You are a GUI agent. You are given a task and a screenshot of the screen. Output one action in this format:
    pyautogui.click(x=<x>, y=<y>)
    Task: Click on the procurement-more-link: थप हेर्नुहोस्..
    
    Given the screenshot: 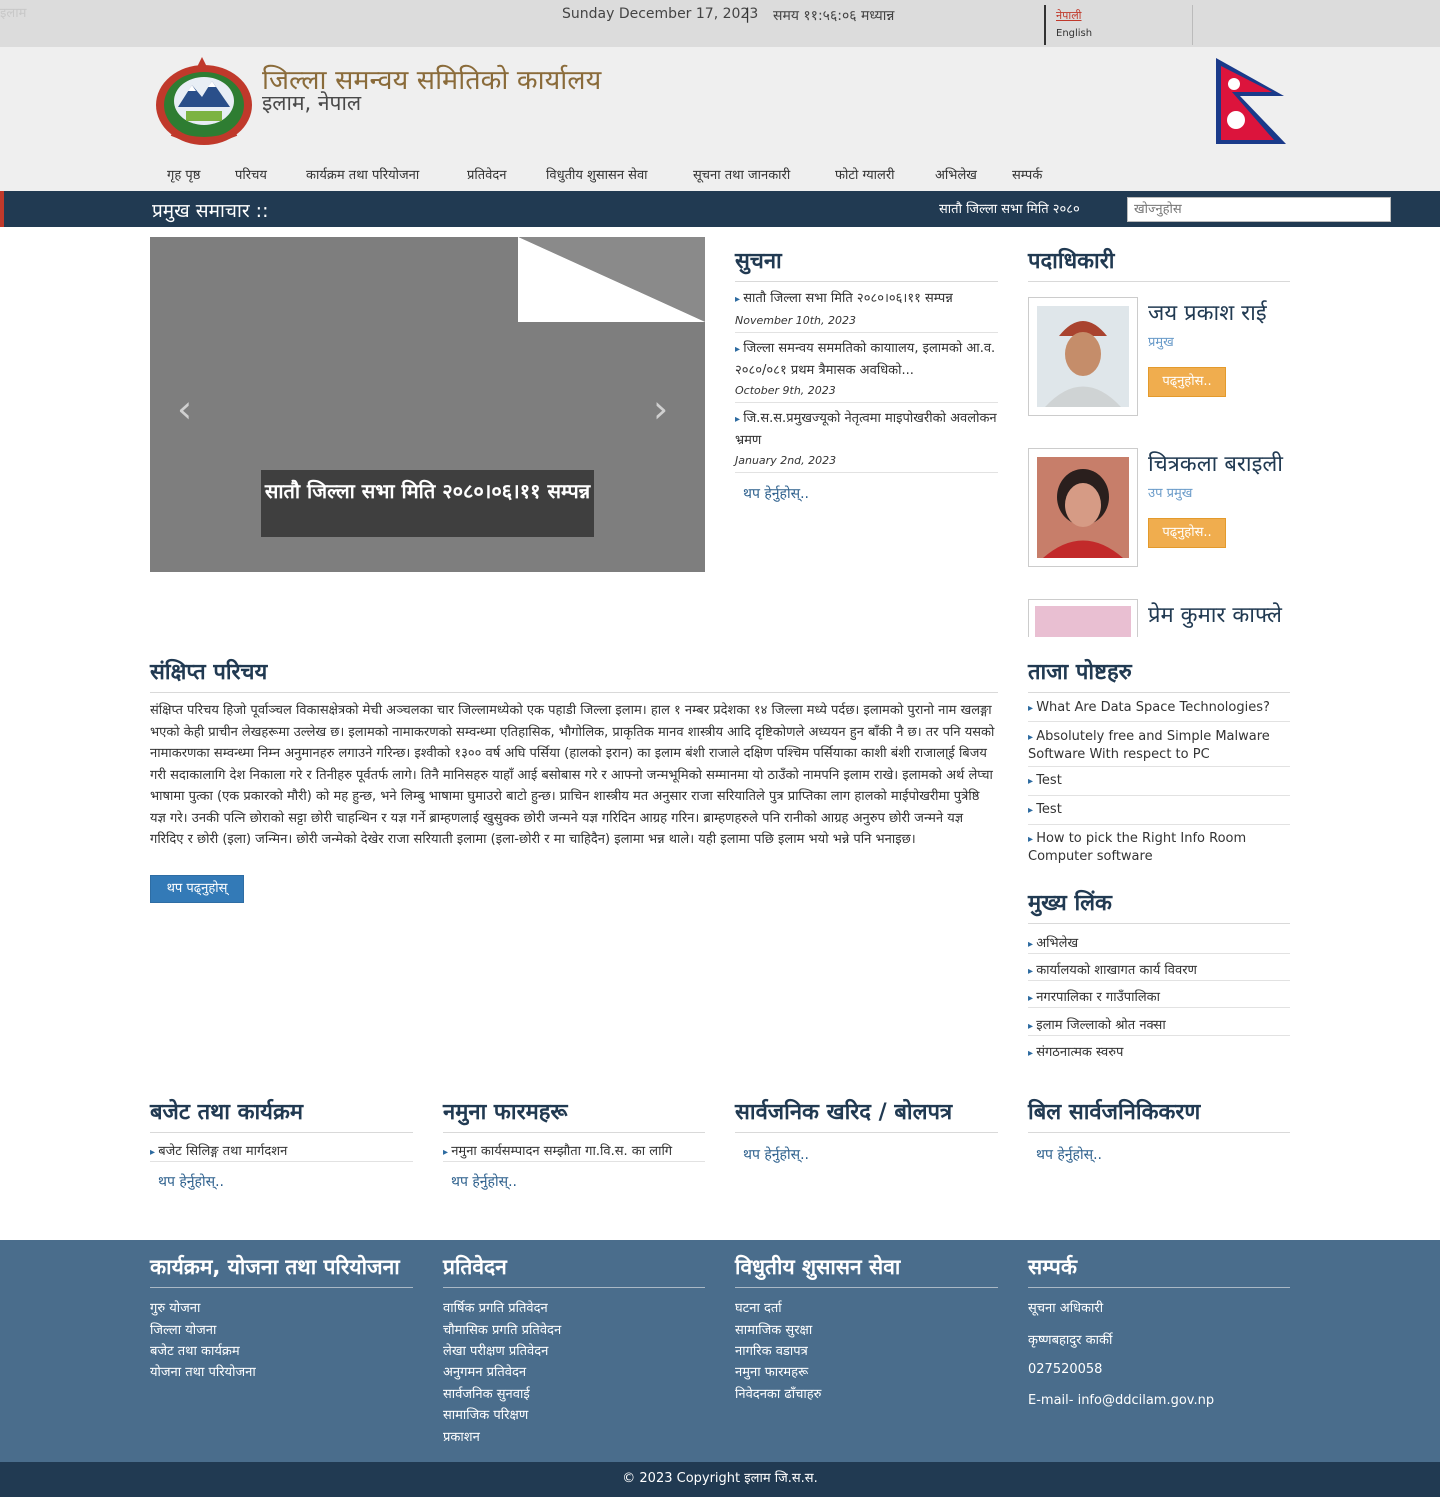 What is the action you would take?
    pyautogui.click(x=776, y=1154)
    